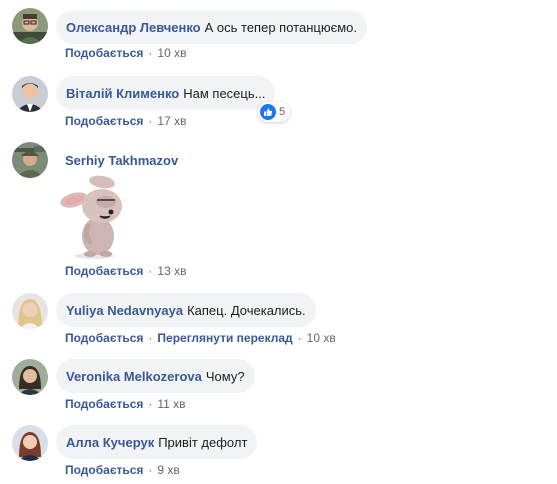 The width and height of the screenshot is (557, 484). I want to click on comment-actions: Подобається · 13 хв, so click(125, 271).